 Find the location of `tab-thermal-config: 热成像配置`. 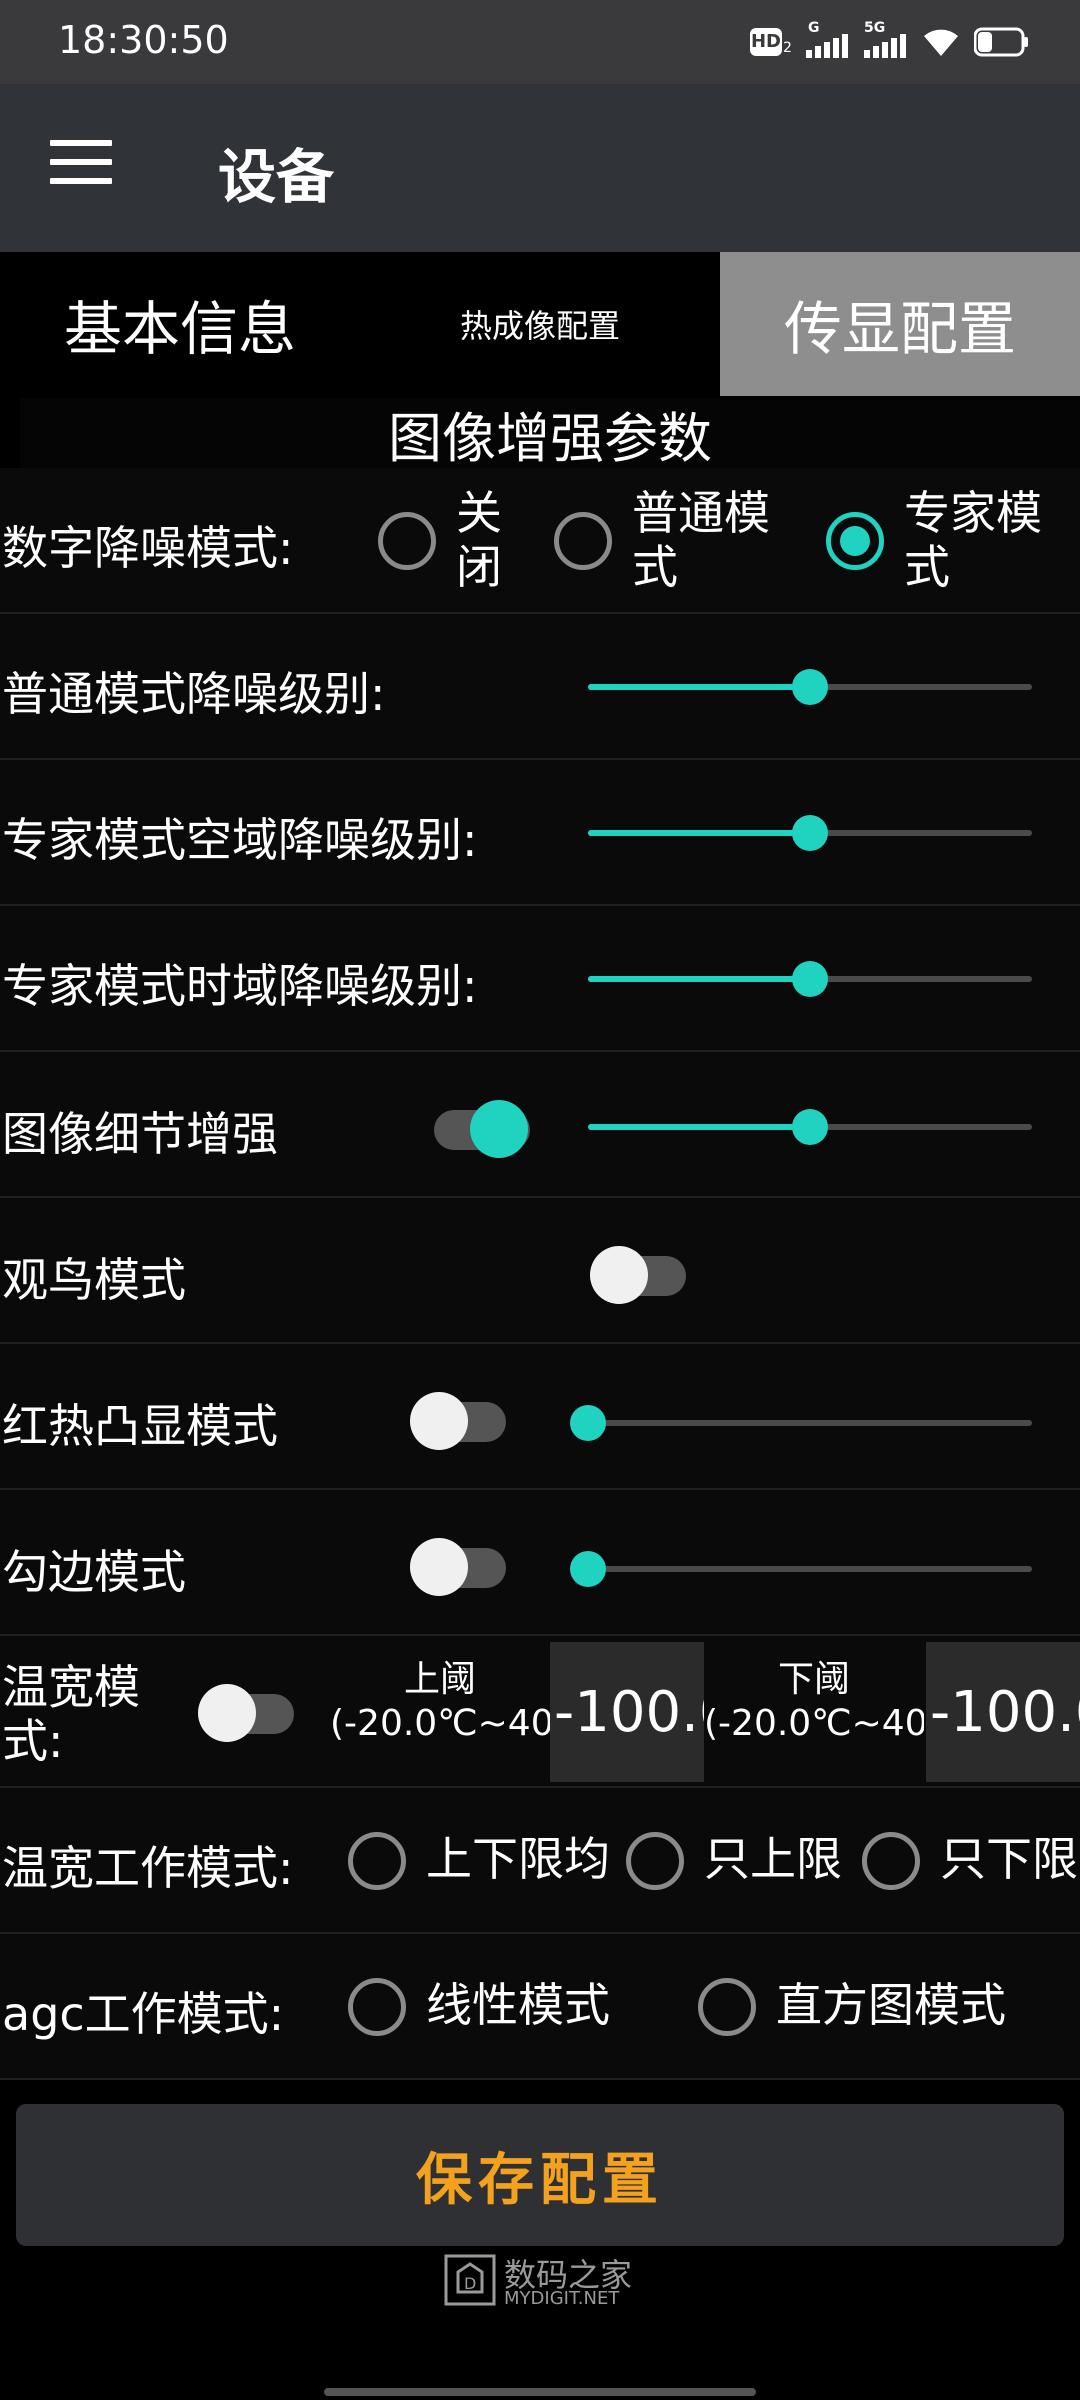

tab-thermal-config: 热成像配置 is located at coordinates (540, 324).